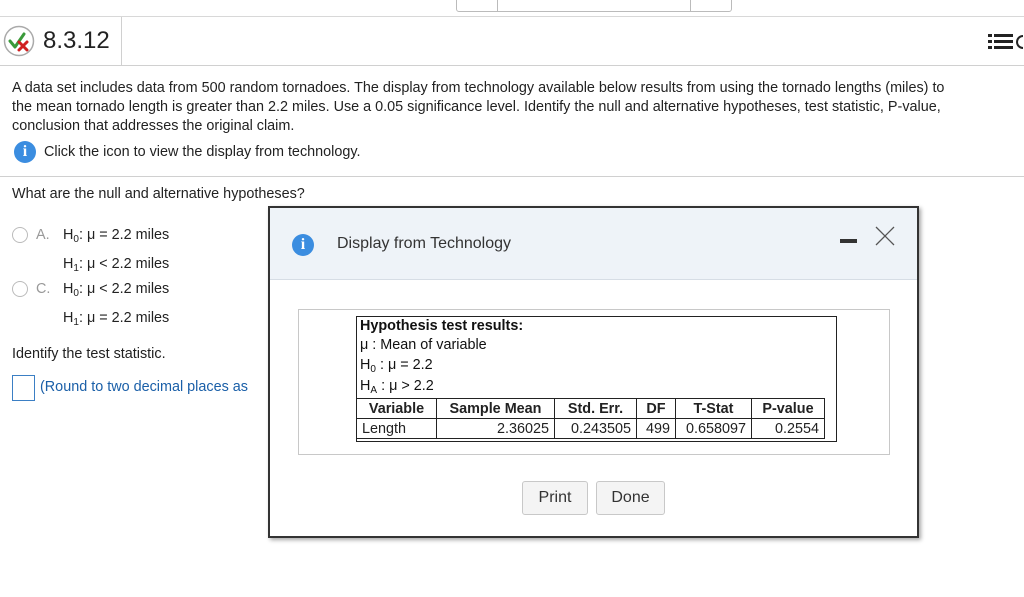 The width and height of the screenshot is (1024, 597). Describe the element at coordinates (20, 289) in the screenshot. I see `option-c-radio` at that location.